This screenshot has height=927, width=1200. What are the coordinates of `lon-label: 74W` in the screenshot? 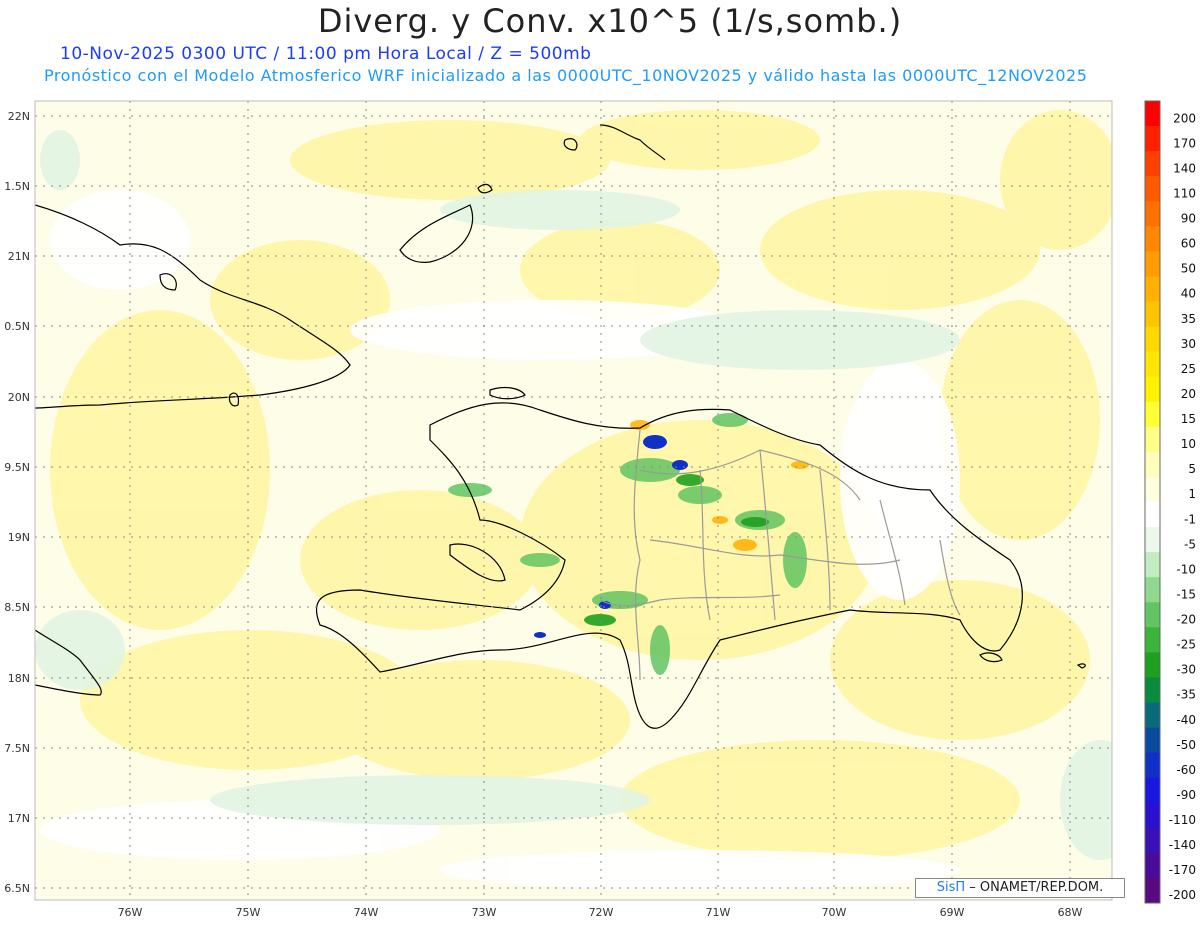 It's located at (366, 912).